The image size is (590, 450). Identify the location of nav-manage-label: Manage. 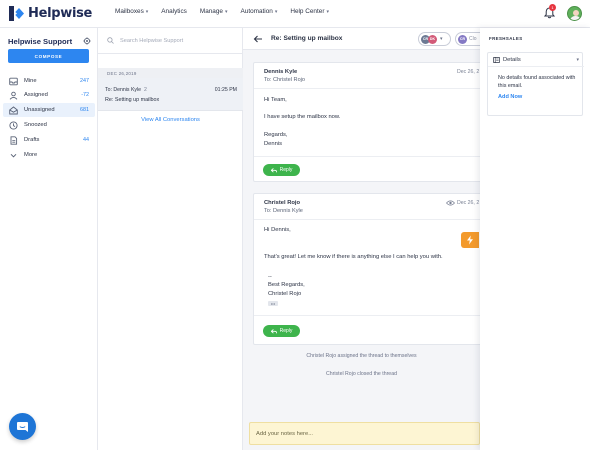
(211, 11).